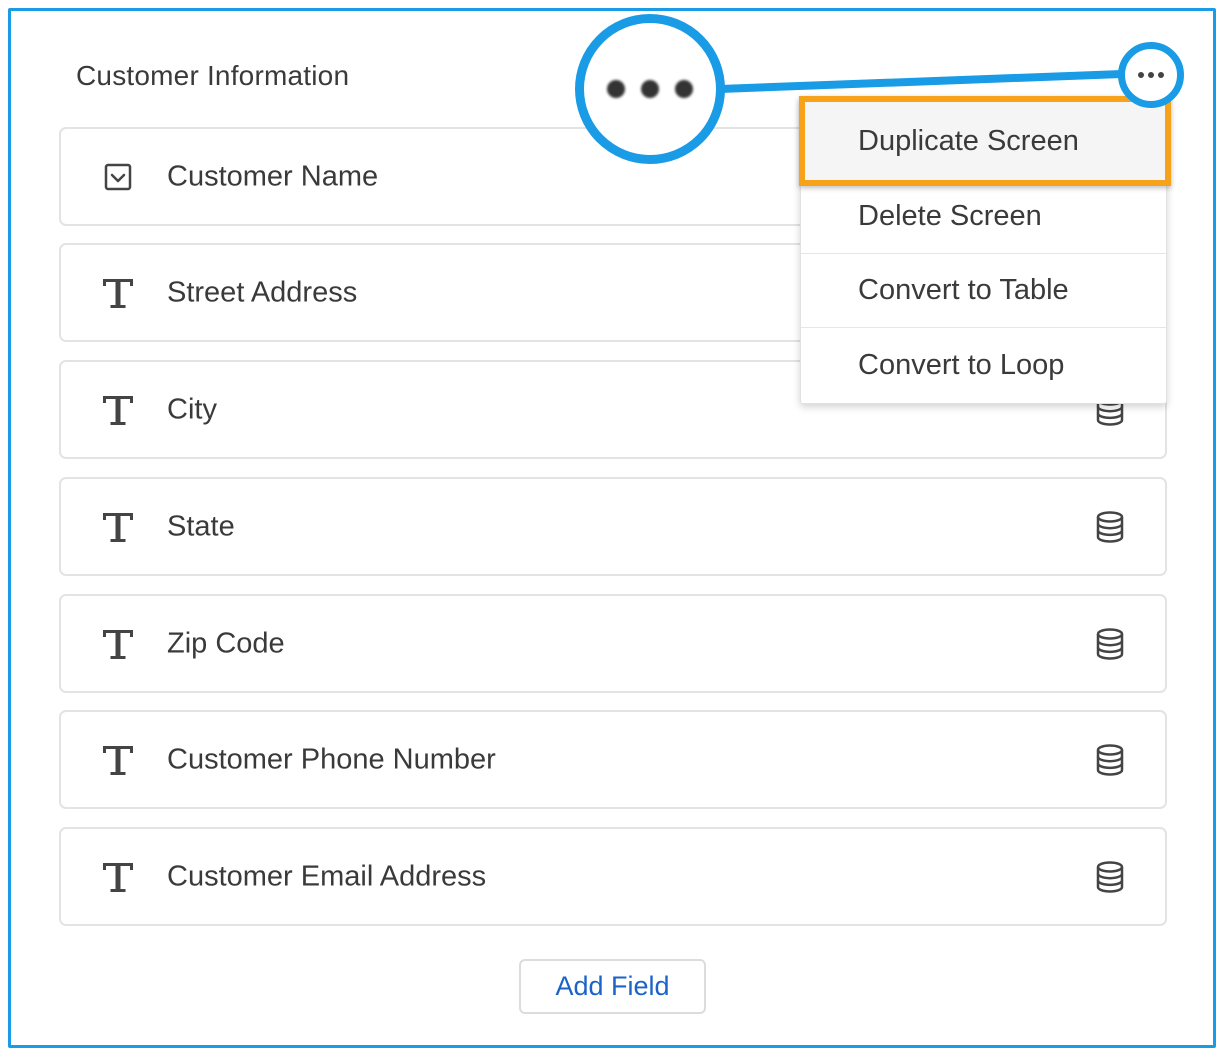  I want to click on add-field-button: Add Field, so click(612, 986).